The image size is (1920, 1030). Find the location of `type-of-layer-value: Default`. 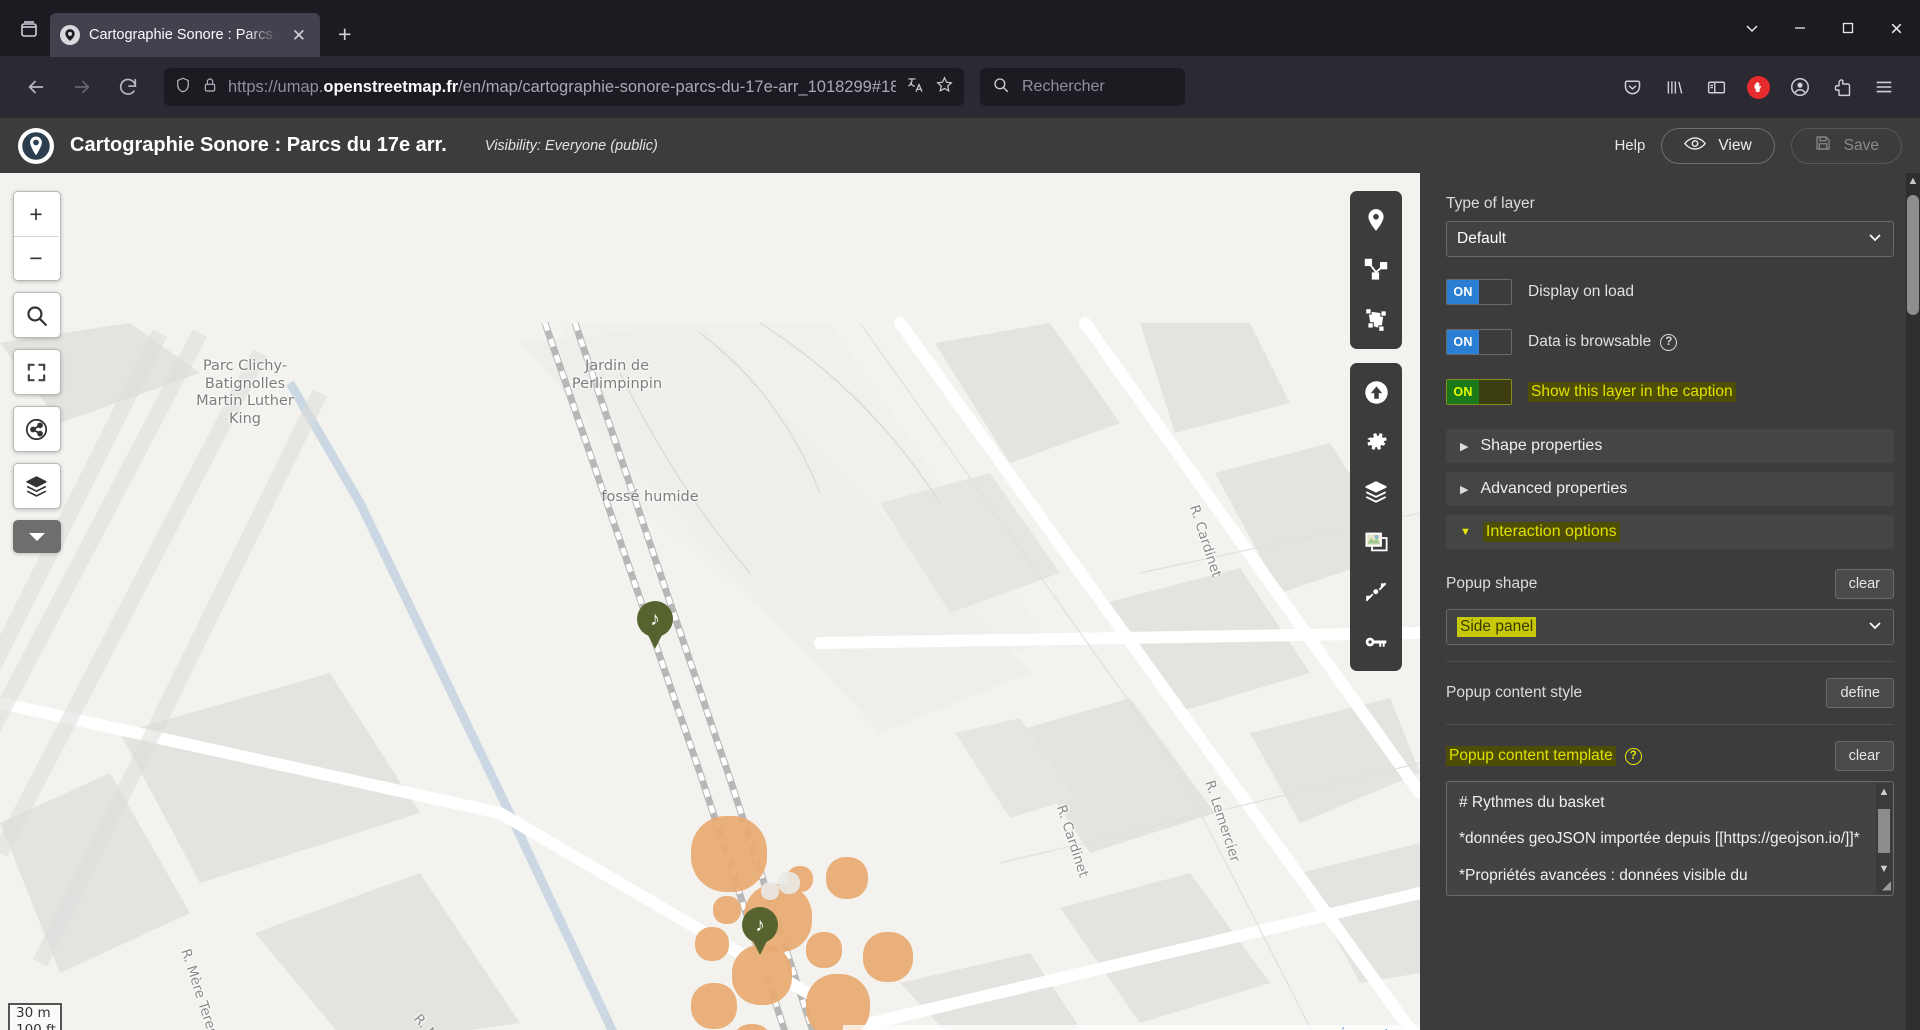

type-of-layer-value: Default is located at coordinates (1482, 238).